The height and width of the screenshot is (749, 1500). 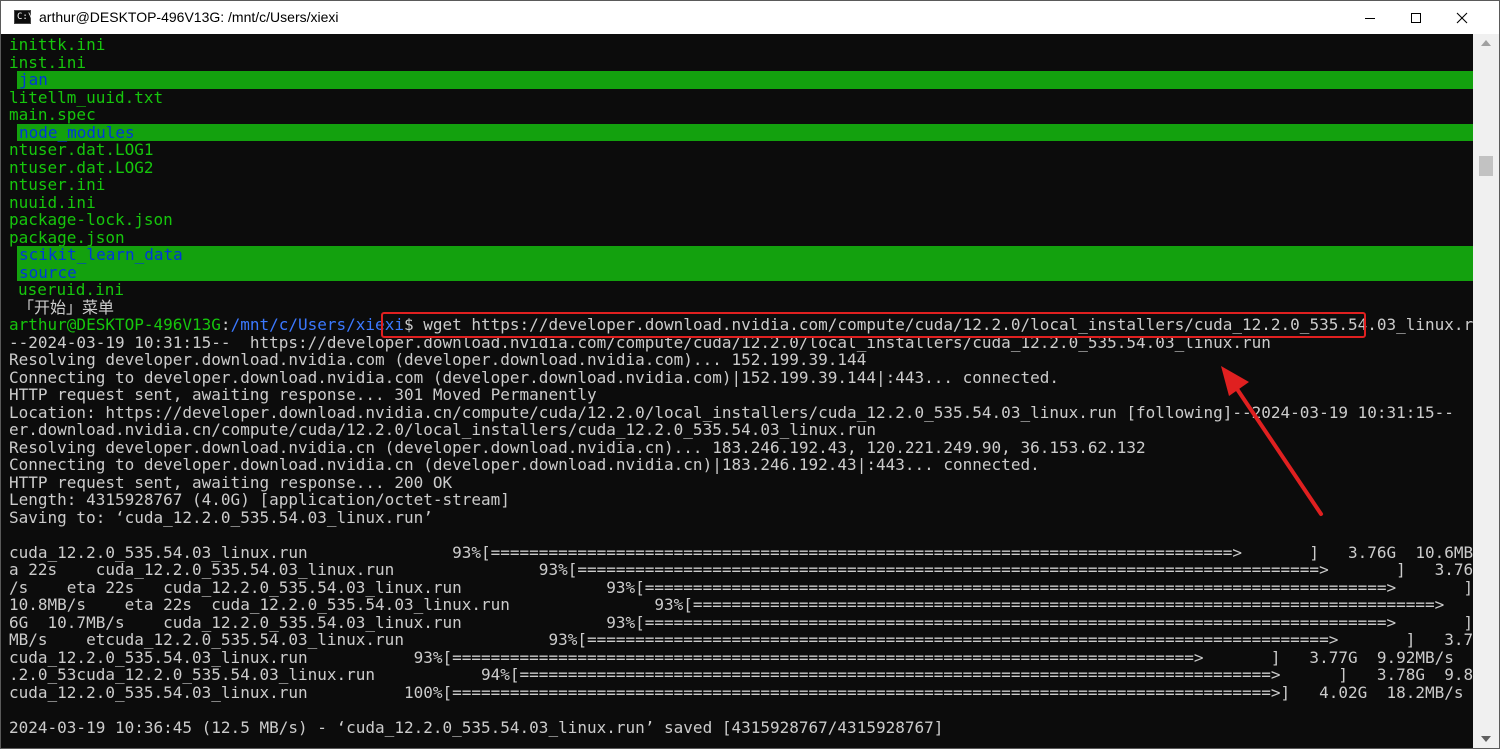 I want to click on prompt-colon: :, so click(x=225, y=324).